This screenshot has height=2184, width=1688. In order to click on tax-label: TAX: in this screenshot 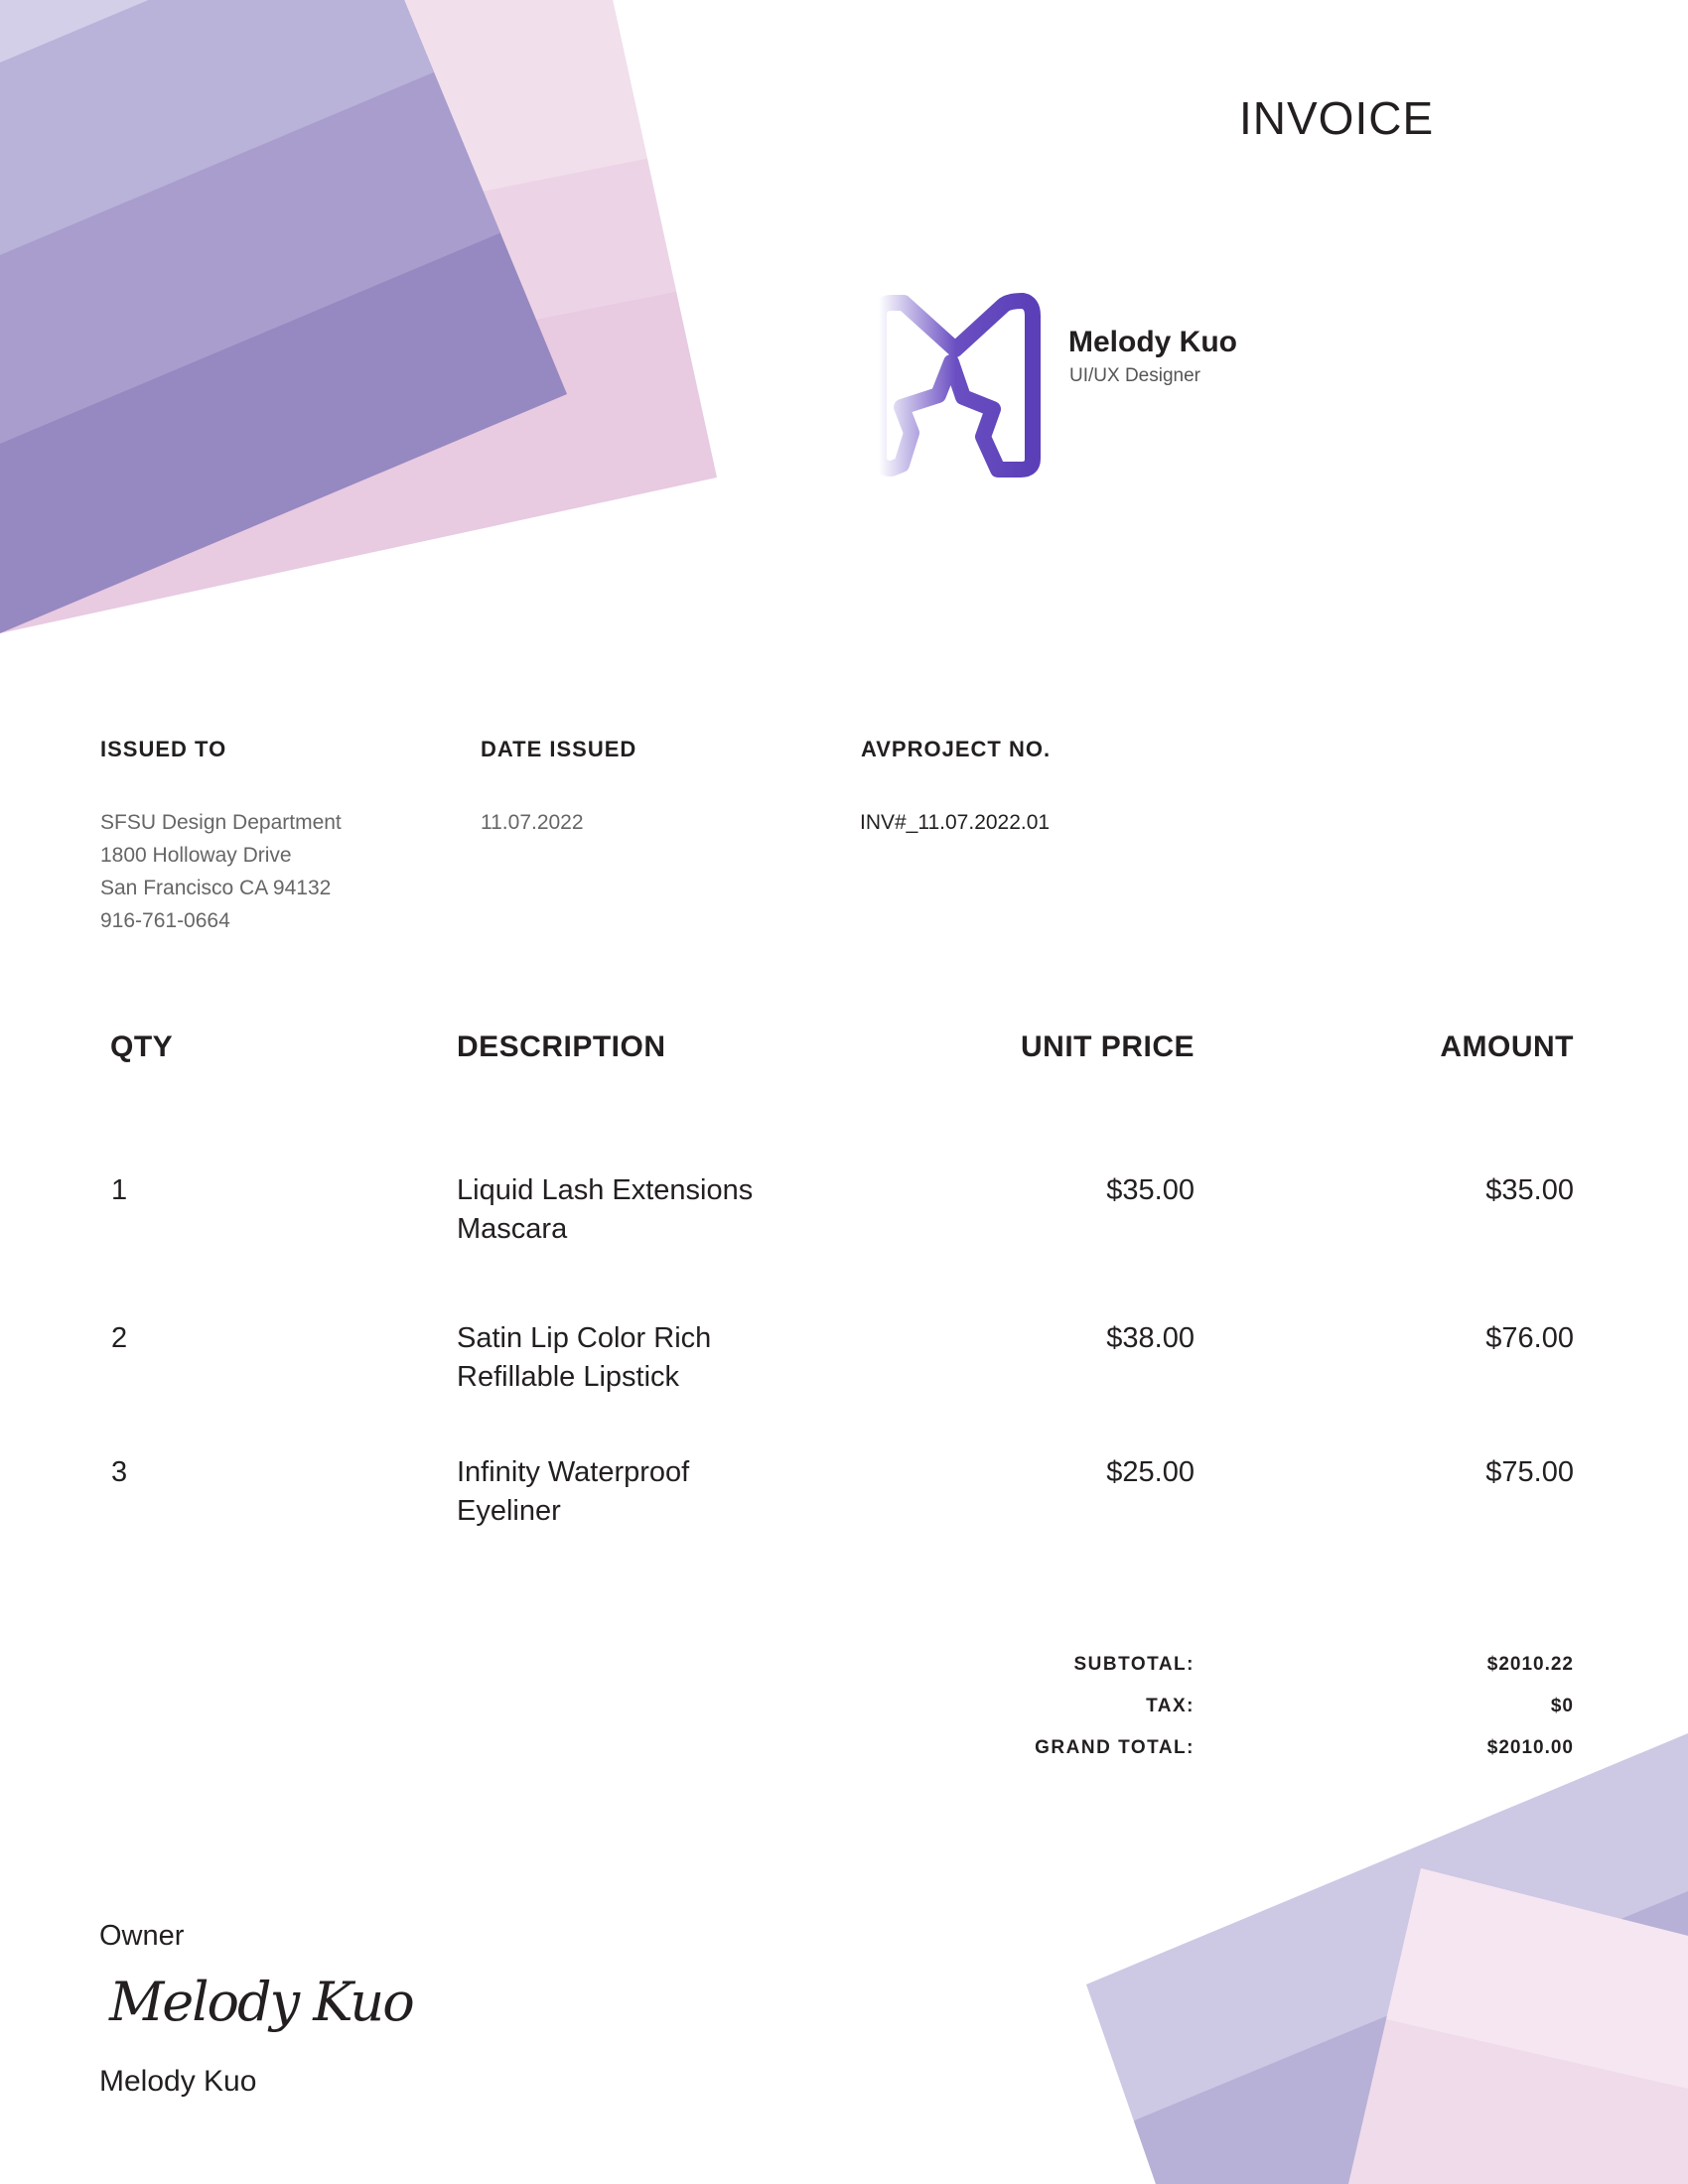, I will do `click(1170, 1706)`.